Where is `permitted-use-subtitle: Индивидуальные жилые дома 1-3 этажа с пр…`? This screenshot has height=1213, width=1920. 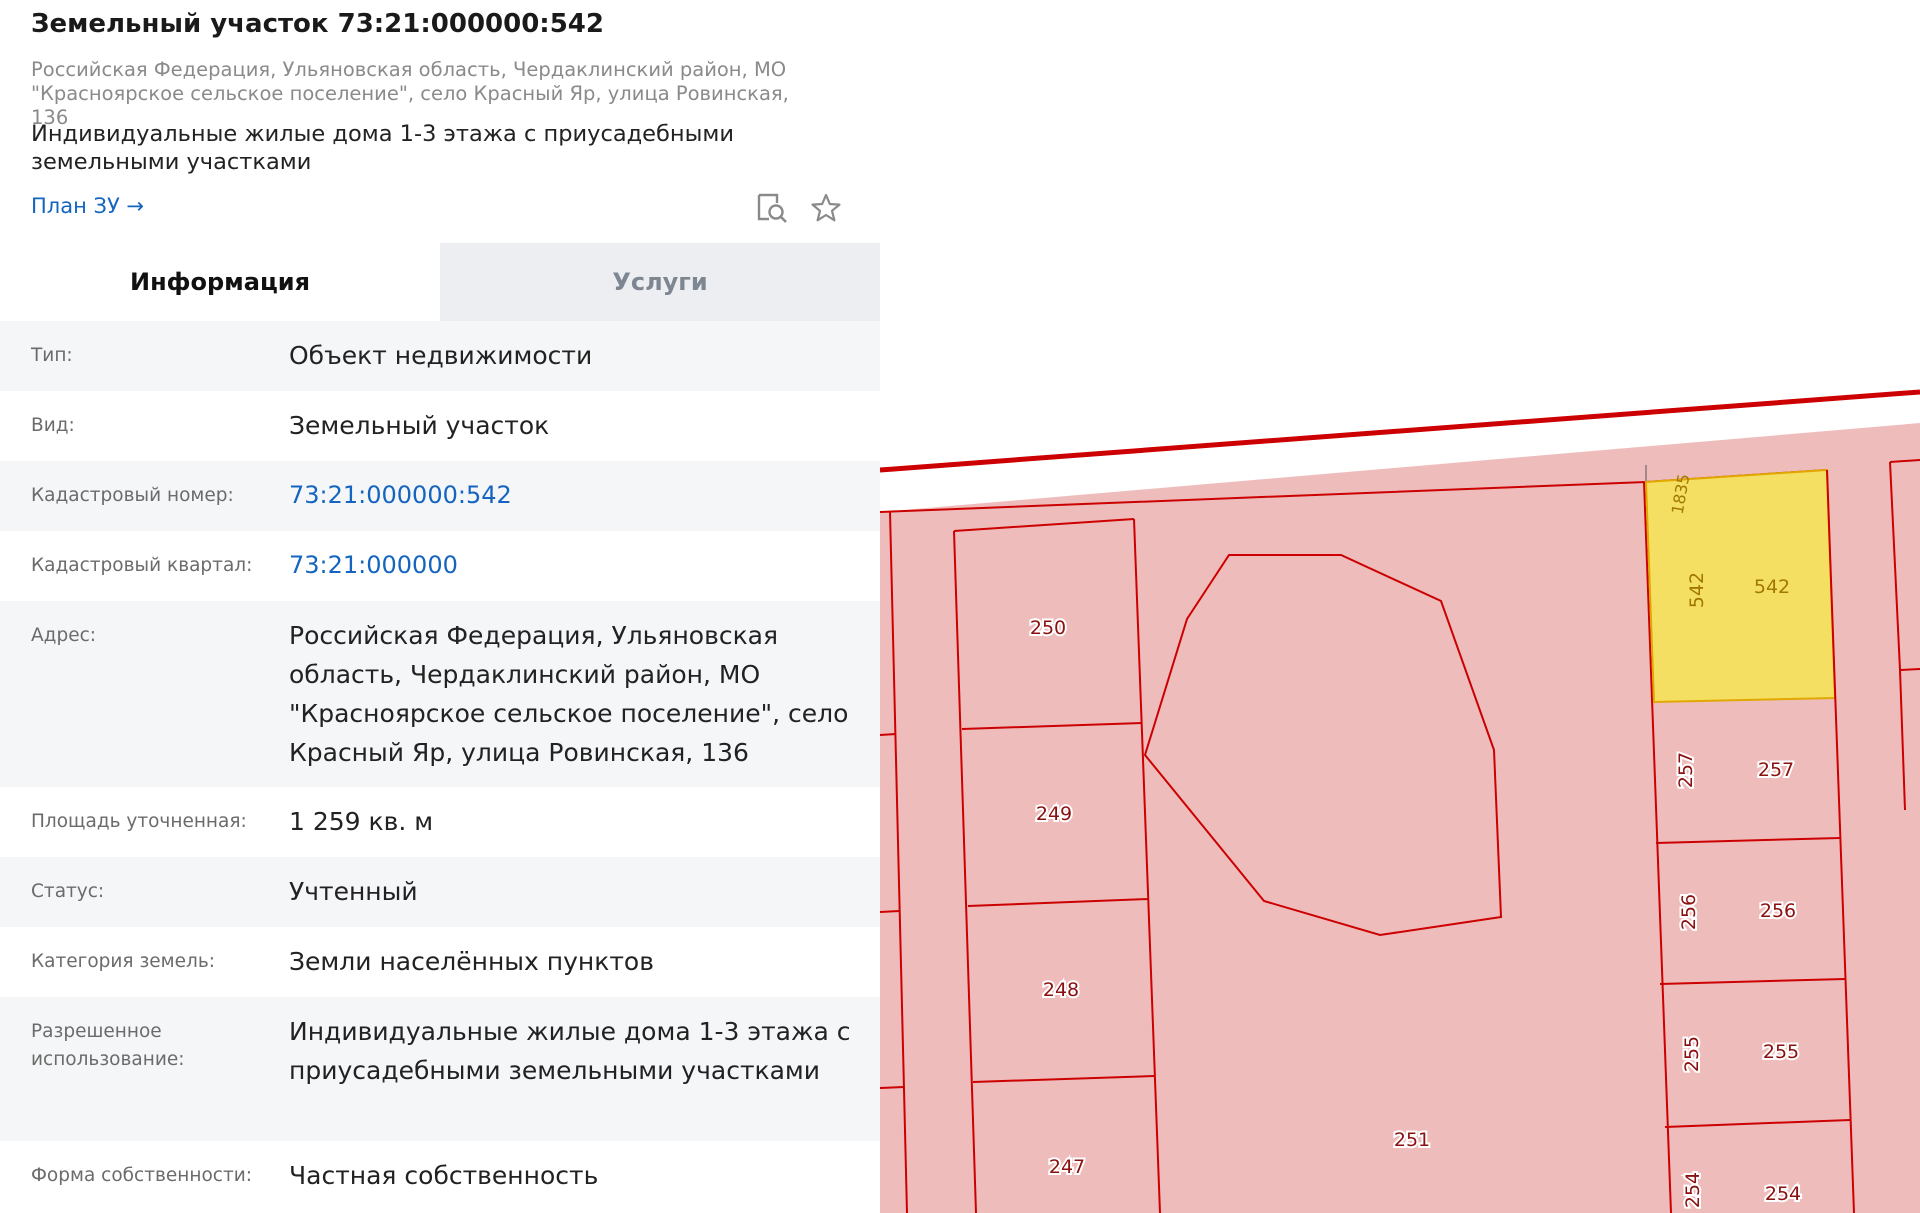 permitted-use-subtitle: Индивидуальные жилые дома 1-3 этажа с пр… is located at coordinates (382, 148).